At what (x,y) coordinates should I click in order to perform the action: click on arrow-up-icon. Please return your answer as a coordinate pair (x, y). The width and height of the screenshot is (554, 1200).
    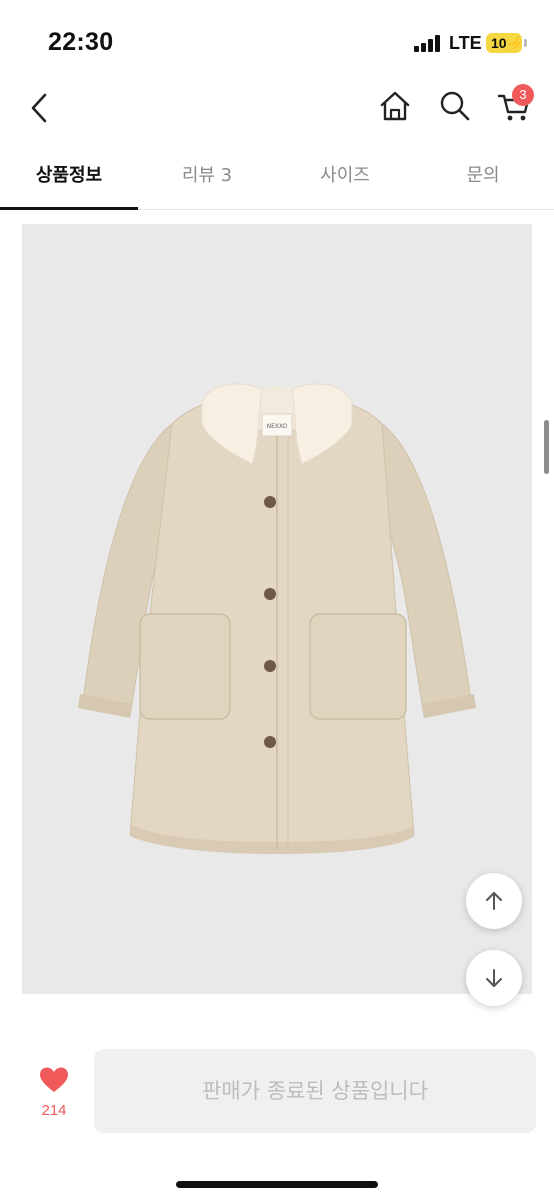
    Looking at the image, I should click on (494, 901).